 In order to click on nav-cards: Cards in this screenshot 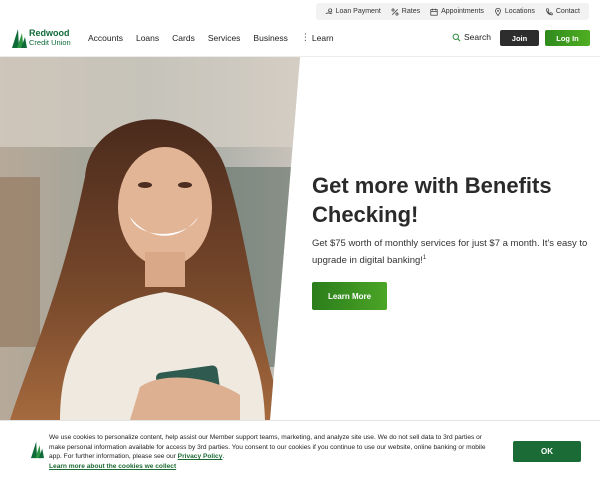, I will do `click(183, 37)`.